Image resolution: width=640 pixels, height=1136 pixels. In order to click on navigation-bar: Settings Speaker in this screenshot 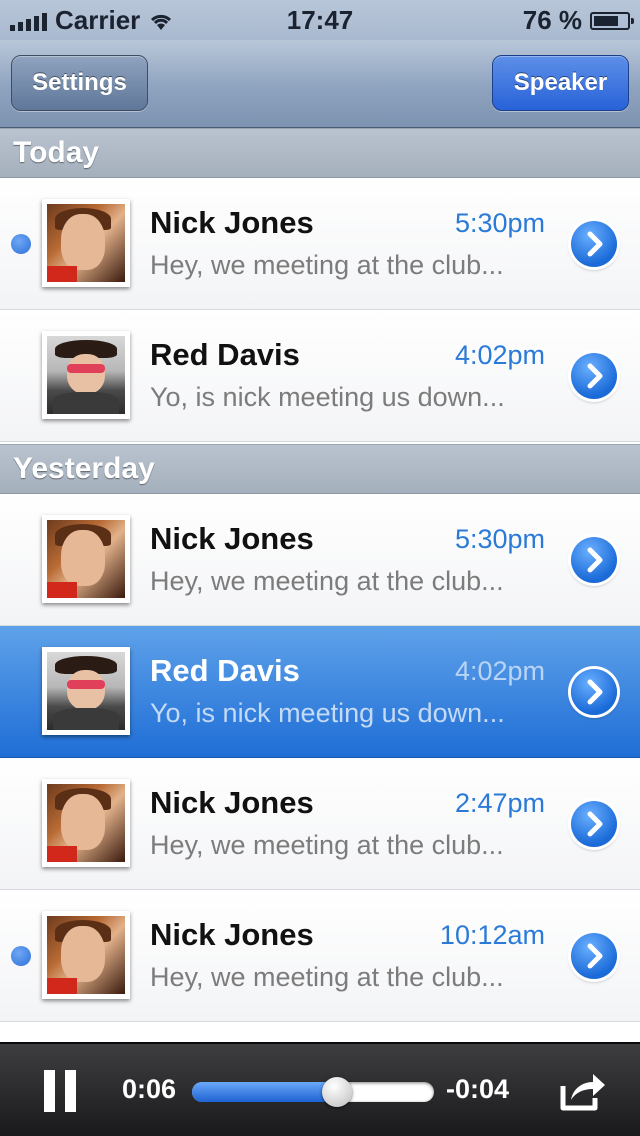, I will do `click(320, 84)`.